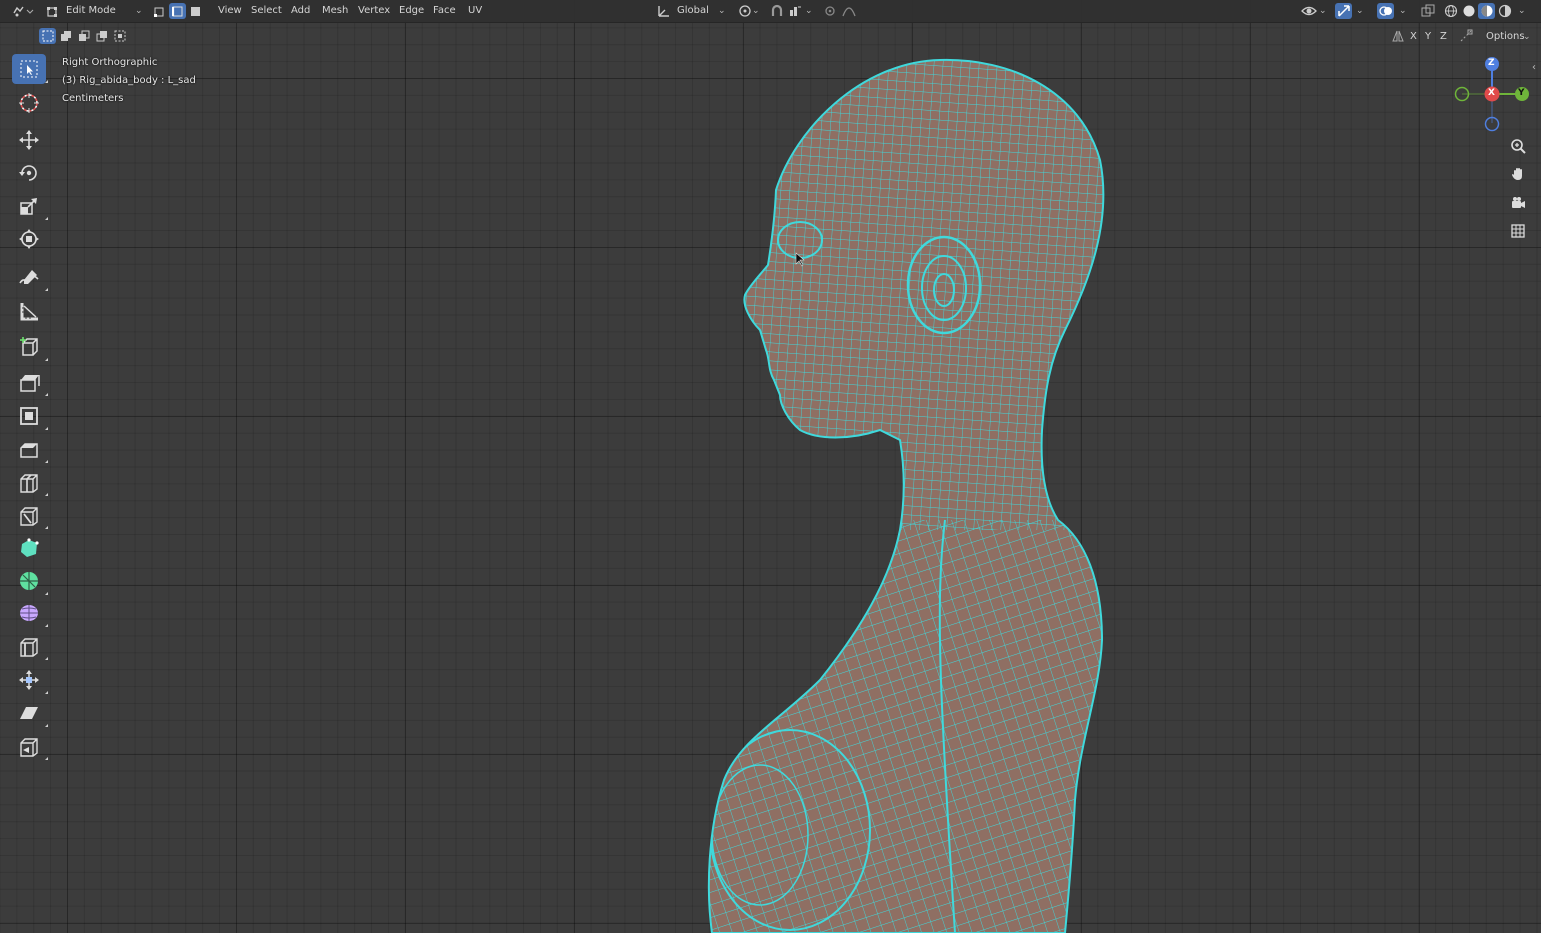 The image size is (1541, 933). I want to click on mirror-y-toggle: Y, so click(1428, 37).